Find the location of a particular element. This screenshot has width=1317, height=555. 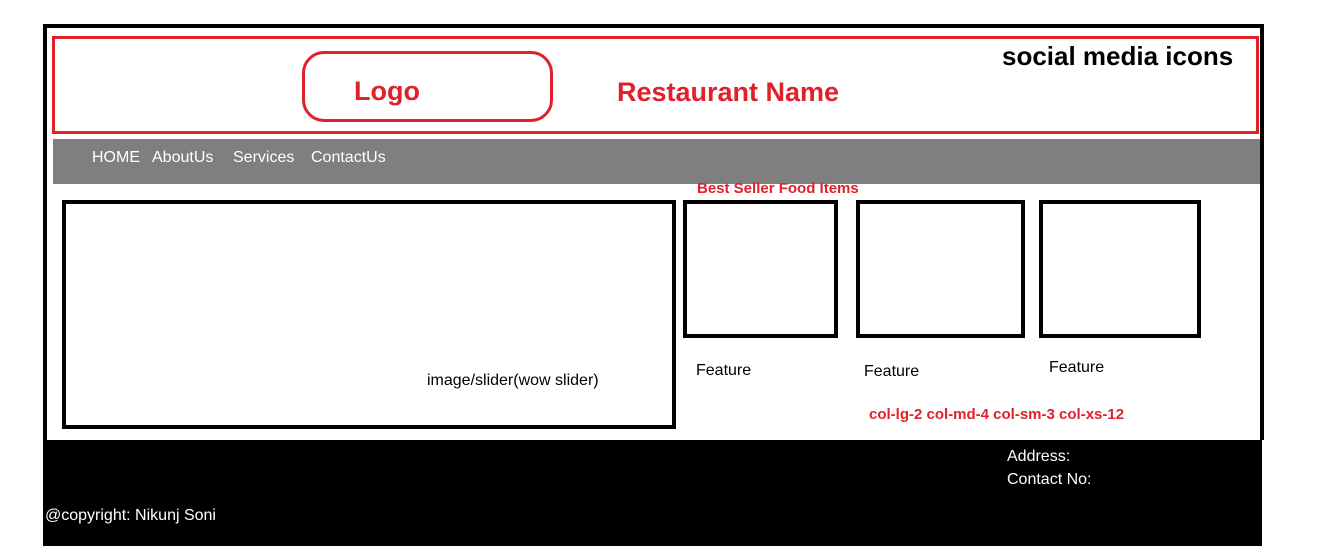

nav-item-about: AboutUs is located at coordinates (182, 158).